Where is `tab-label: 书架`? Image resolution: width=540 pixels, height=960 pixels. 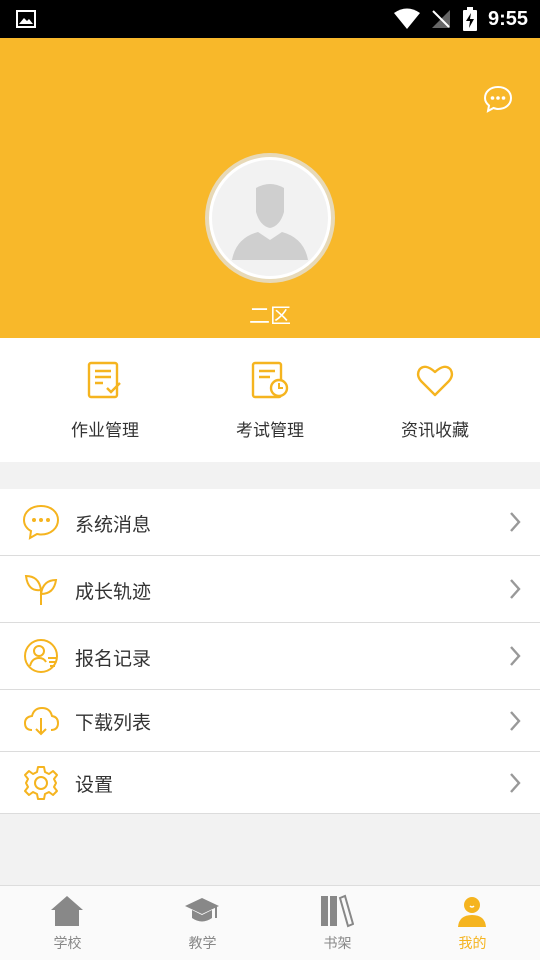 tab-label: 书架 is located at coordinates (337, 944).